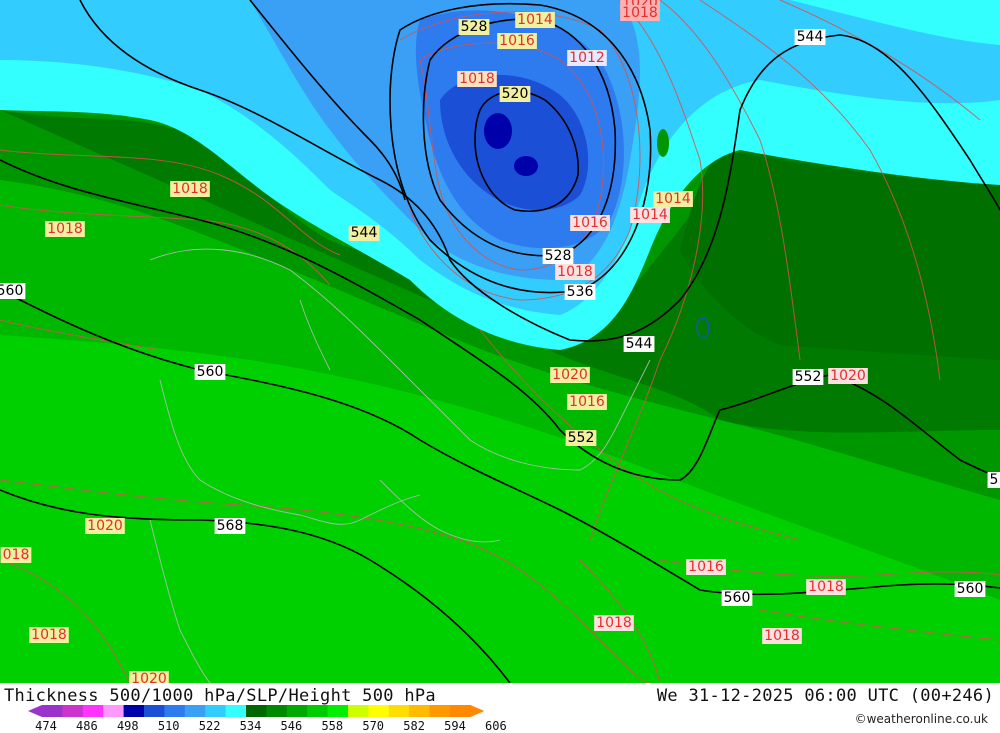 The height and width of the screenshot is (733, 1000). Describe the element at coordinates (526, 166) in the screenshot. I see `low-core-east` at that location.